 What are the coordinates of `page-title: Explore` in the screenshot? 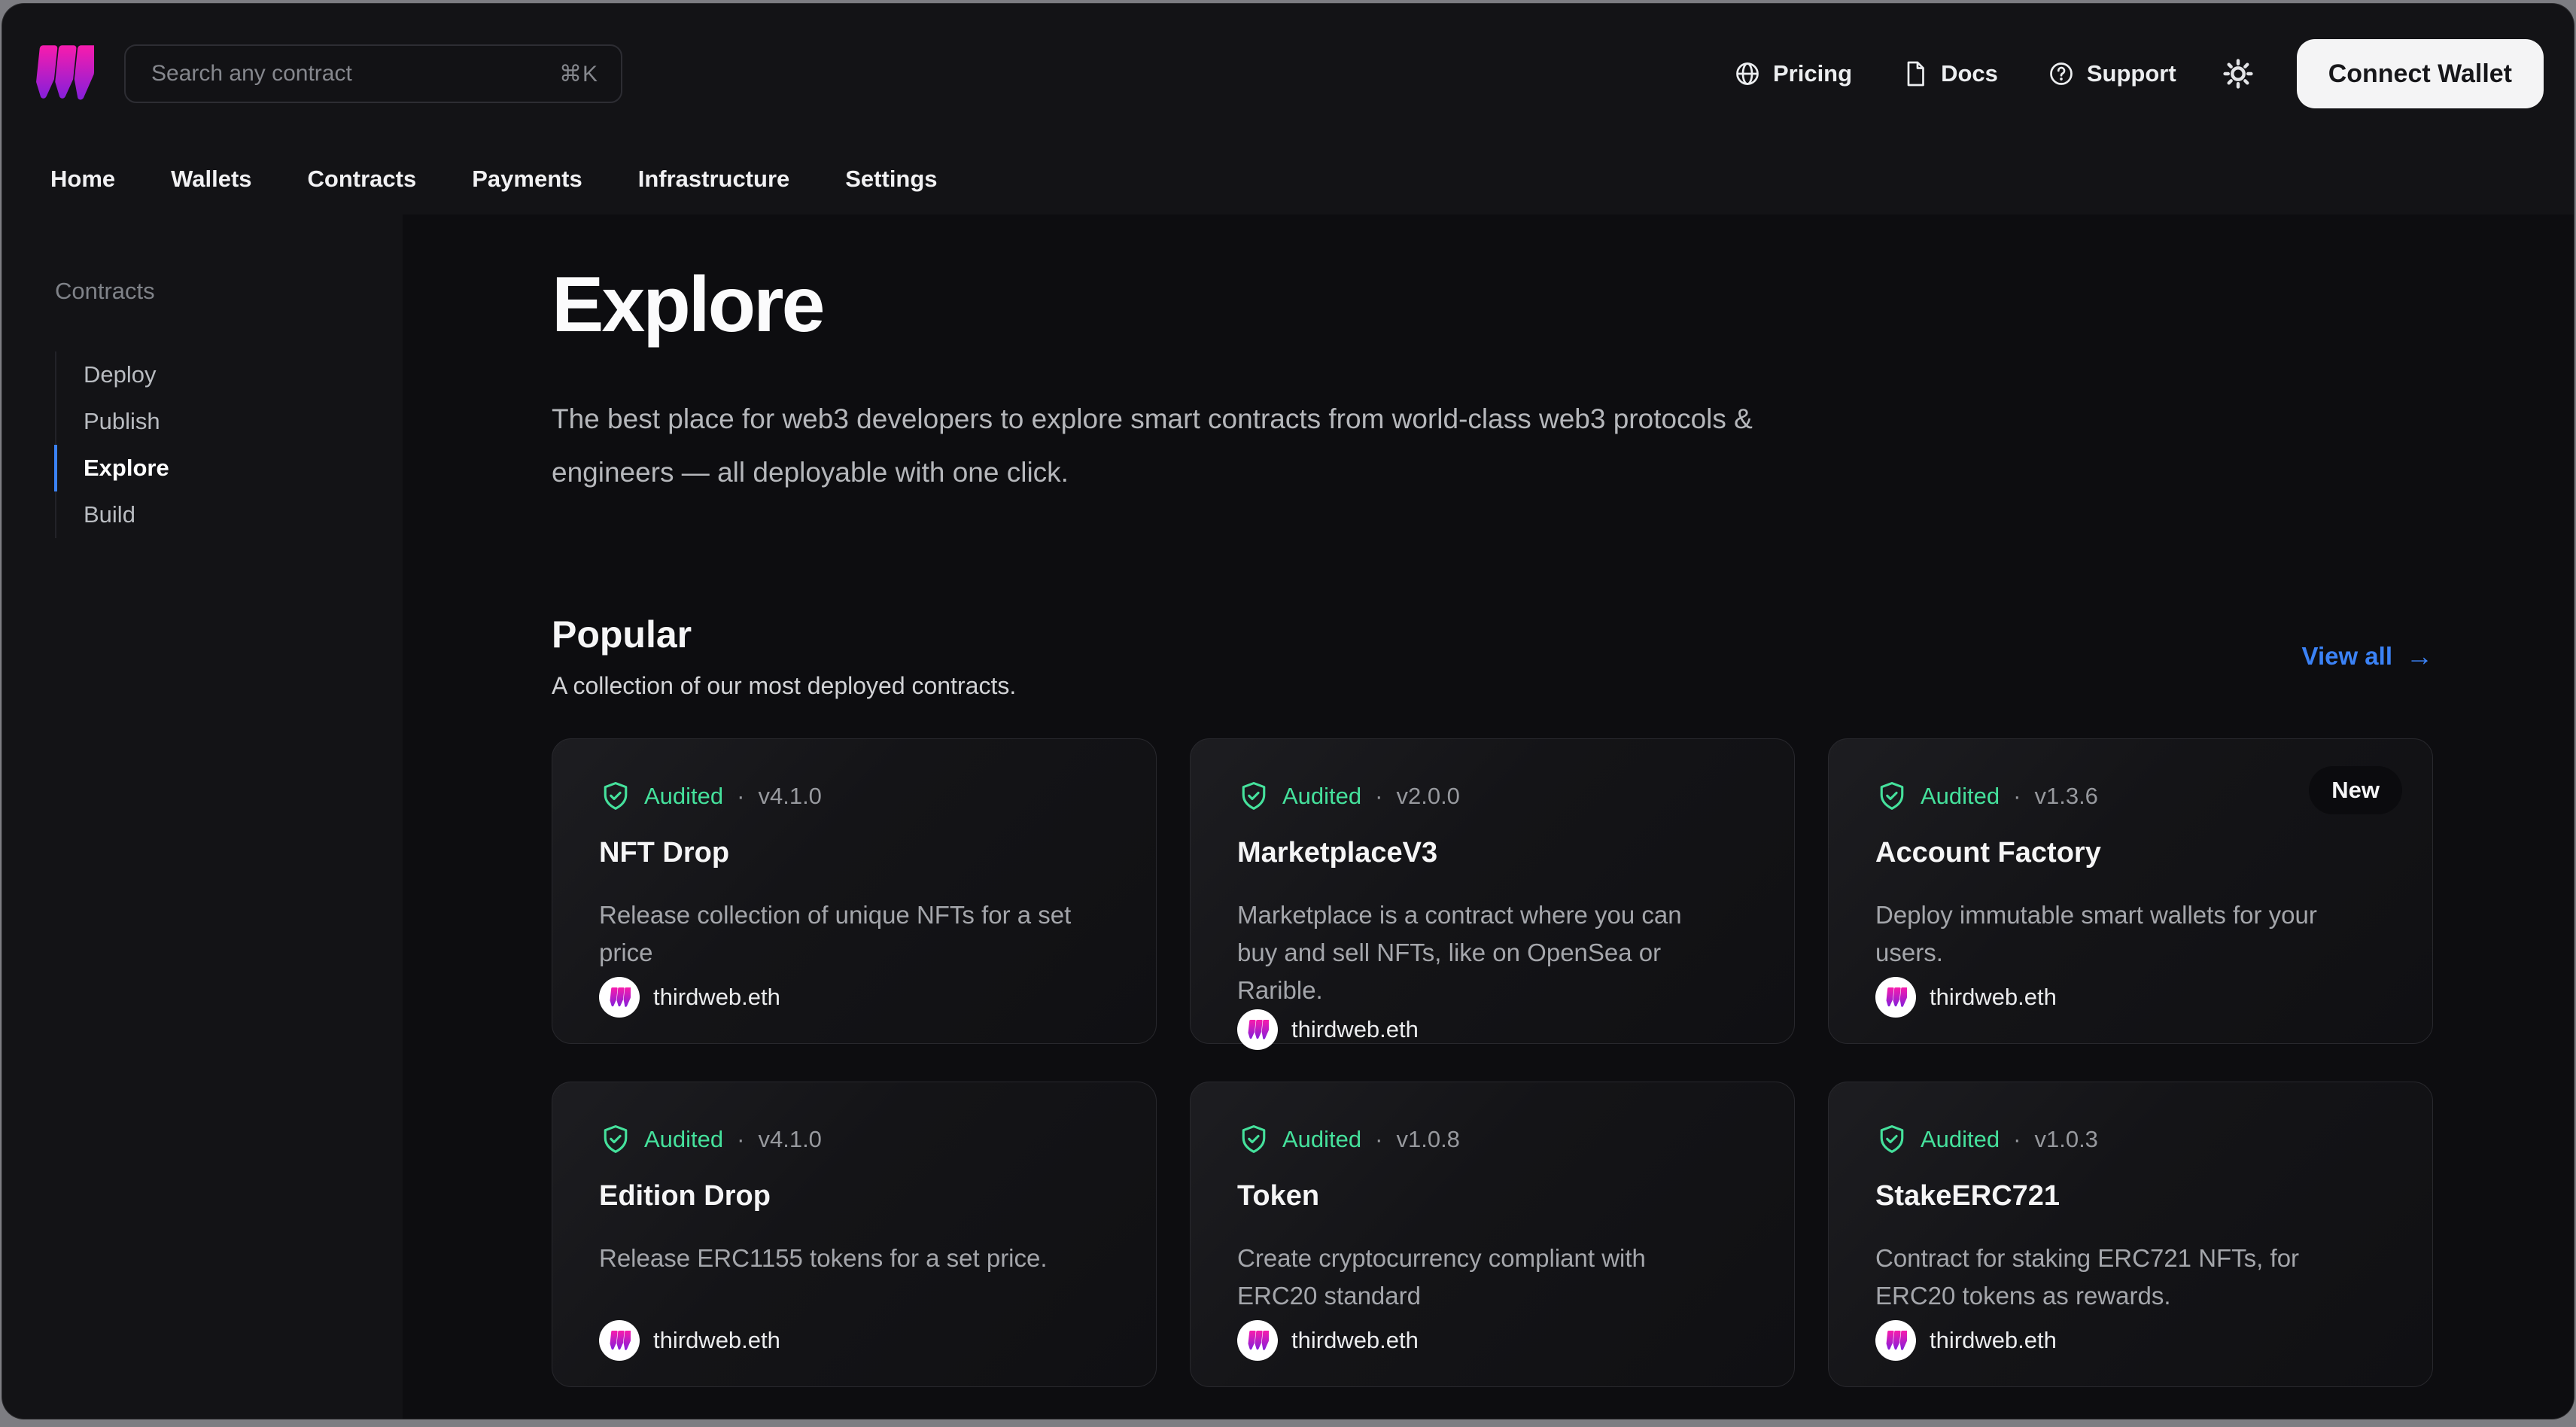 It's located at (688, 305).